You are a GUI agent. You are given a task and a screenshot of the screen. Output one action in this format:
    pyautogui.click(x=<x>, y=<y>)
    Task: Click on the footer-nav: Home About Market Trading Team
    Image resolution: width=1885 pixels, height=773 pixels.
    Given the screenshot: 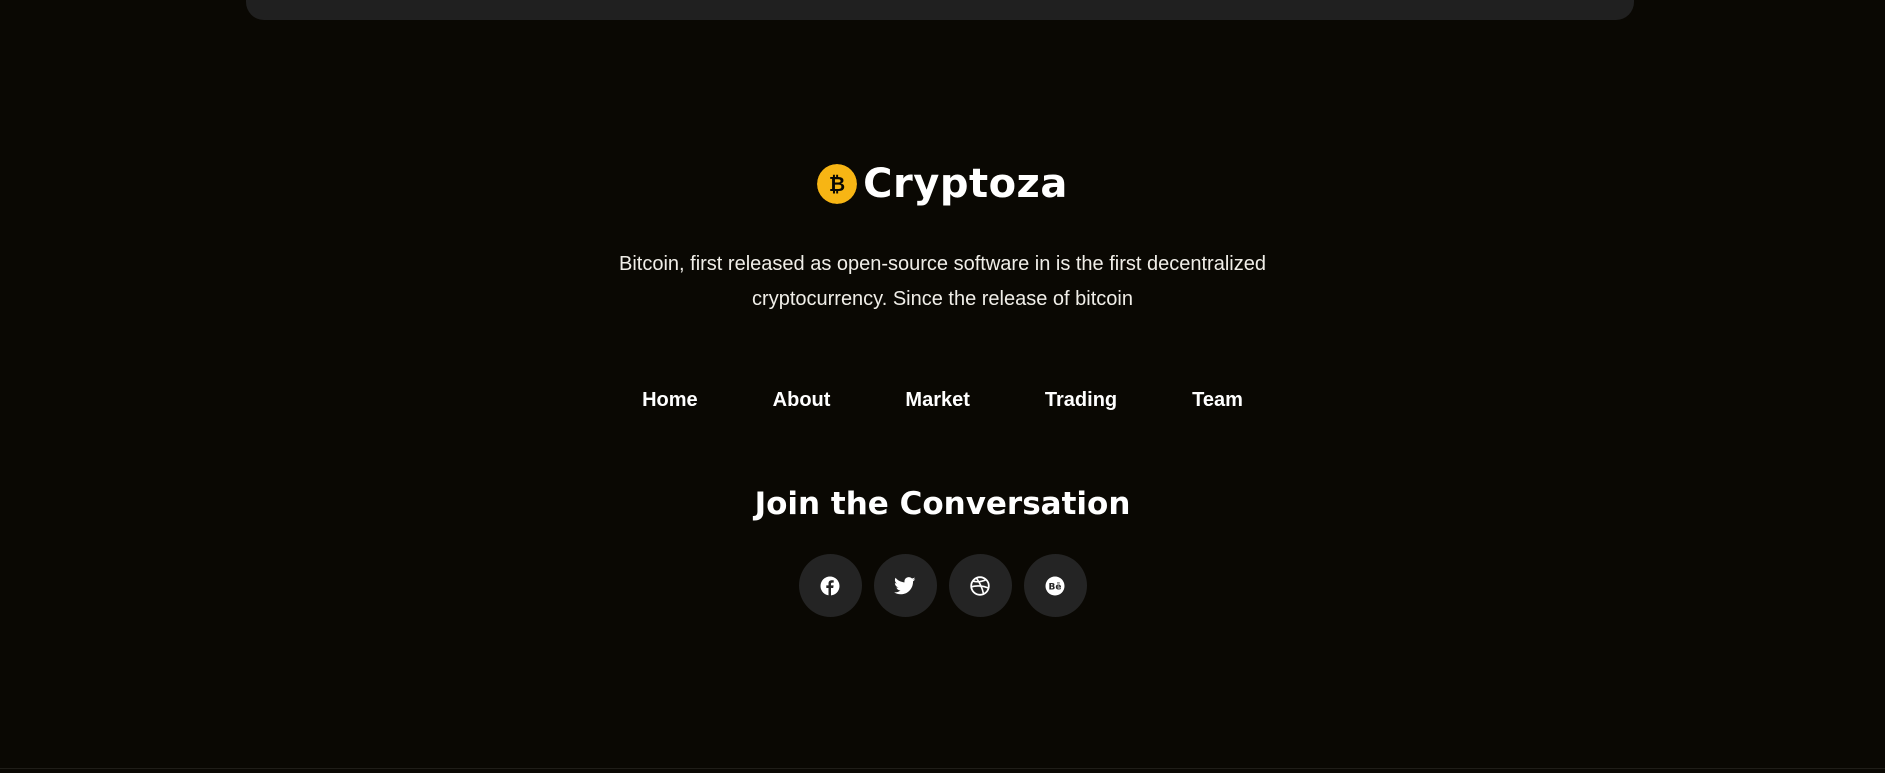 What is the action you would take?
    pyautogui.click(x=942, y=400)
    